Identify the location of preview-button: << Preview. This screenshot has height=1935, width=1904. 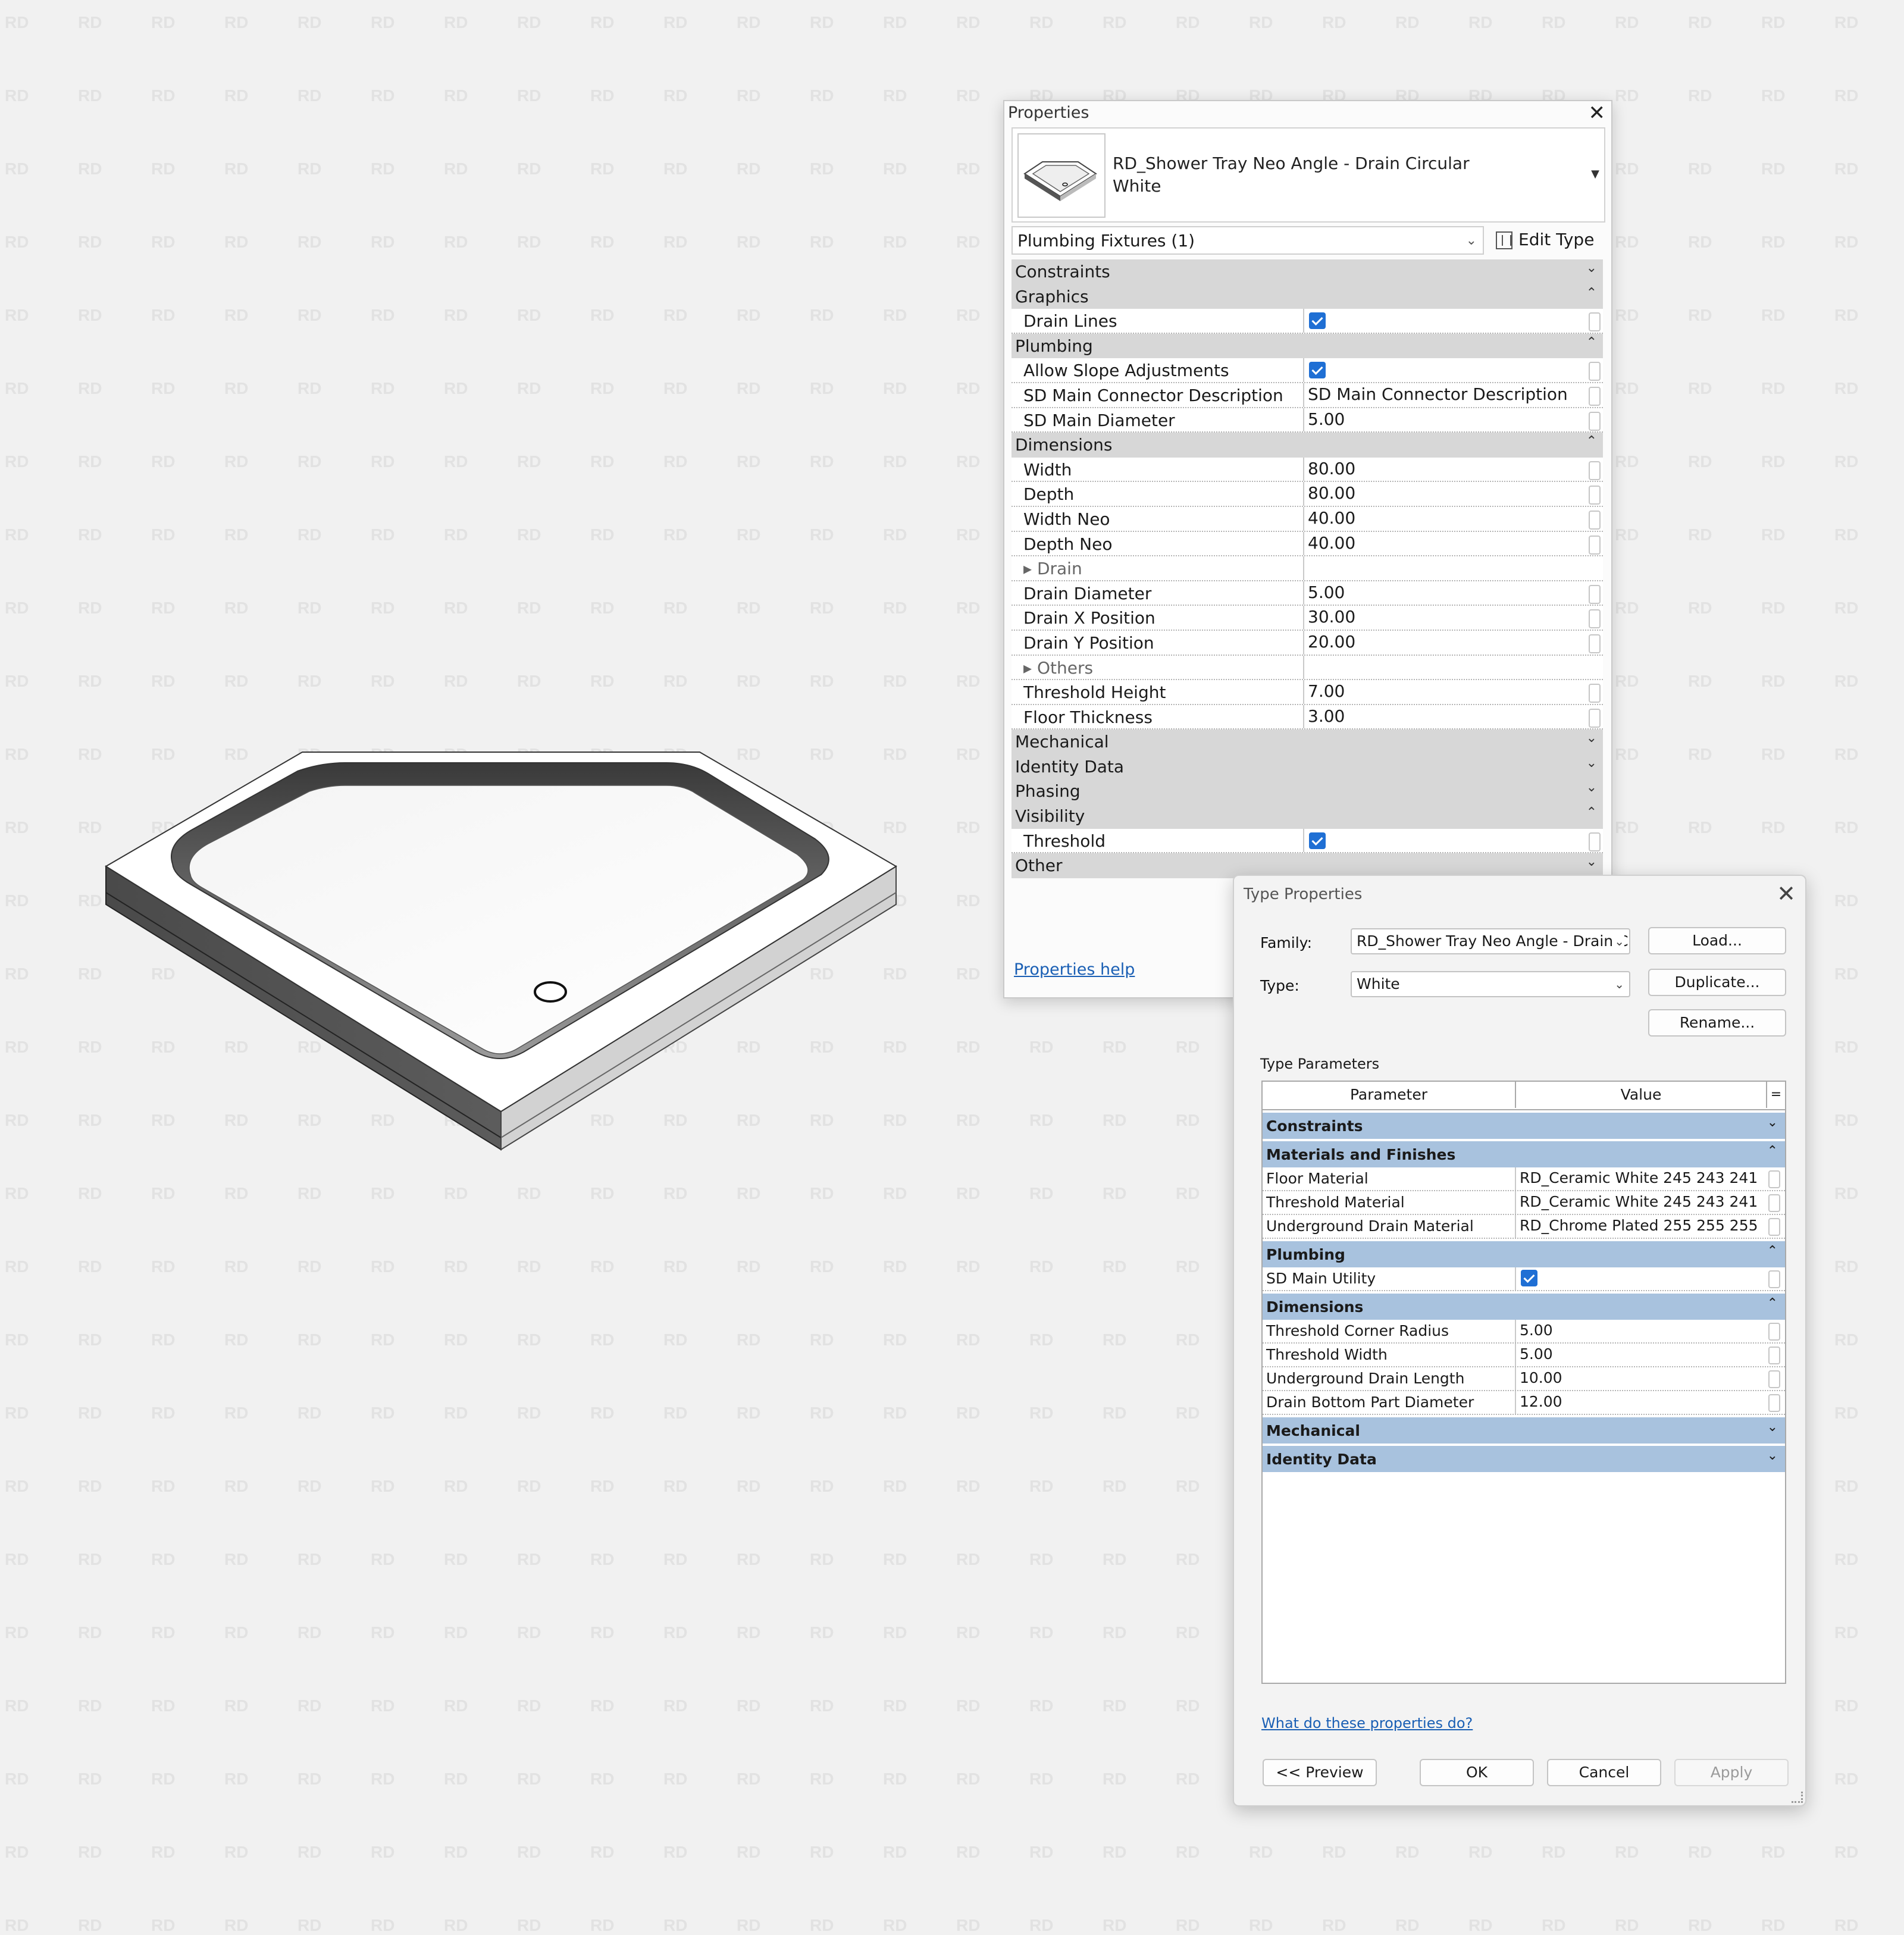
(1320, 1772).